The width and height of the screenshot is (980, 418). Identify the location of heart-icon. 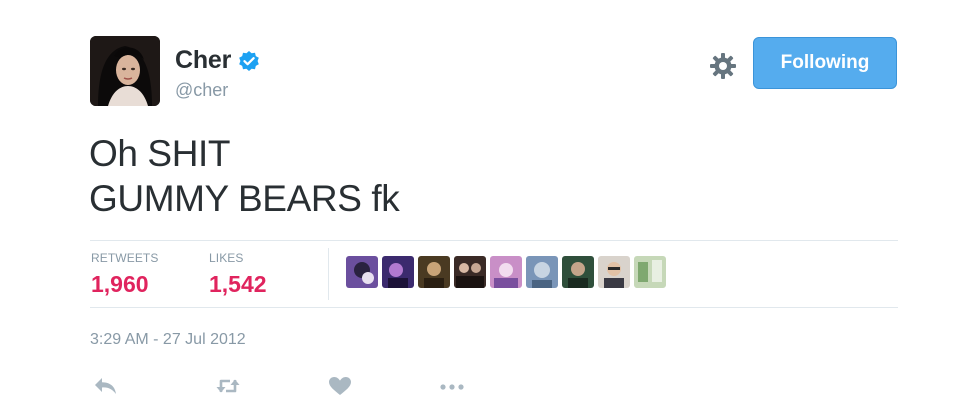
(340, 386).